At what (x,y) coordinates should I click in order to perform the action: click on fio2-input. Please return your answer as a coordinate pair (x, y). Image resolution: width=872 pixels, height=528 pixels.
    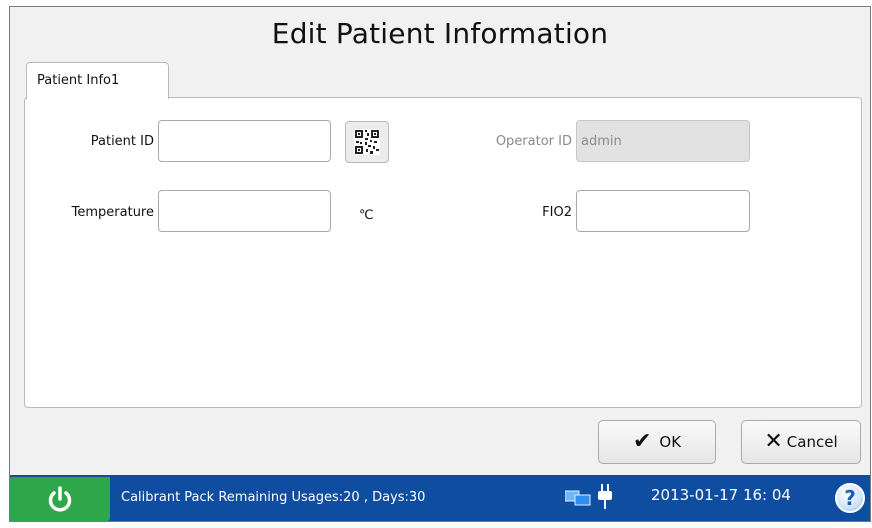
    Looking at the image, I should click on (663, 211).